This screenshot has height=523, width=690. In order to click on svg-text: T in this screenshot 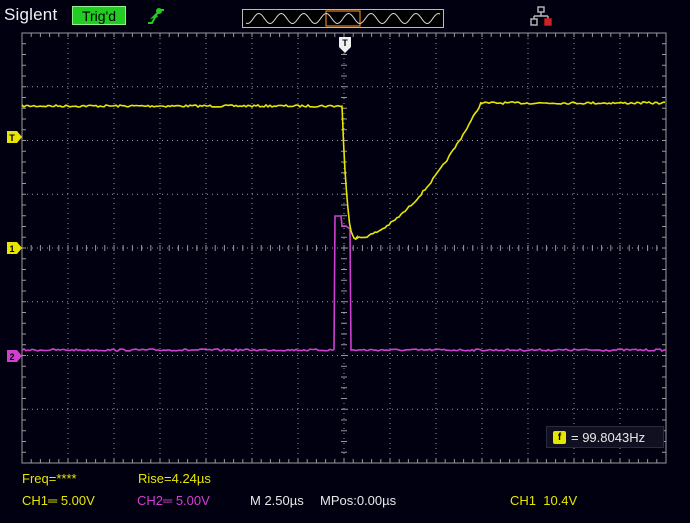, I will do `click(343, 9)`.